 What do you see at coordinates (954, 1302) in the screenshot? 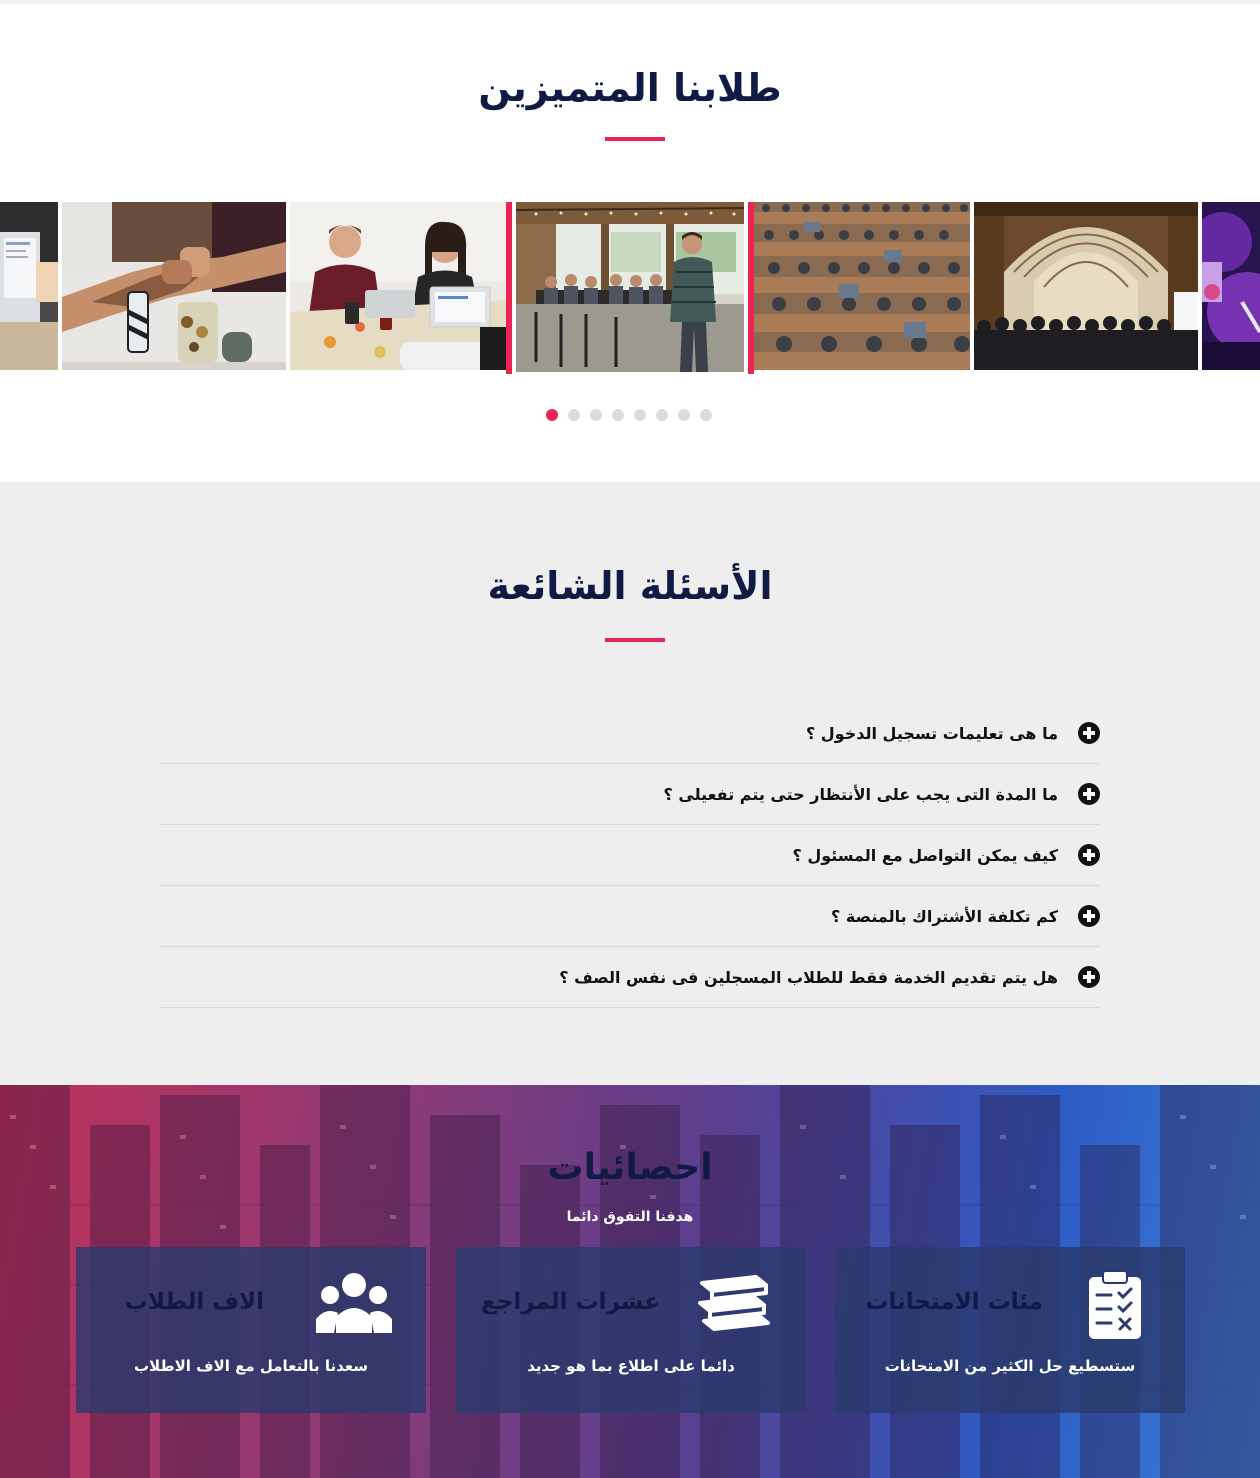
I see `stat-title: مئات الامتحانات` at bounding box center [954, 1302].